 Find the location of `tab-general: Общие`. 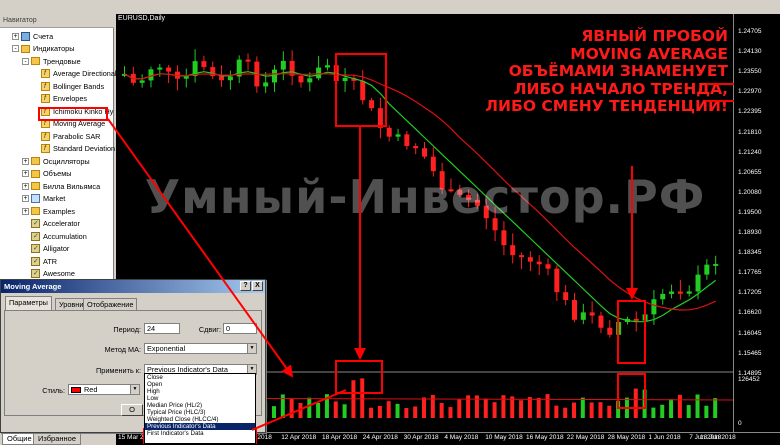

tab-general: Общие is located at coordinates (19, 439).